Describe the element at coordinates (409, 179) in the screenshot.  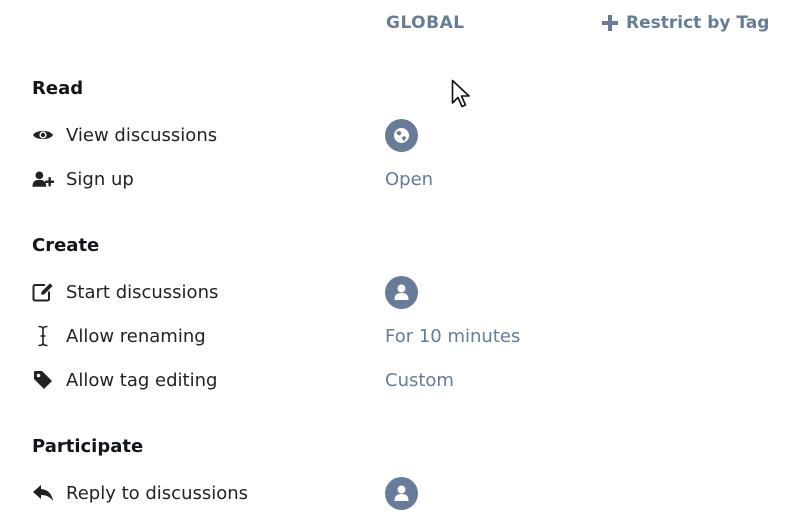
I see `permission-value-sign-up: Open` at that location.